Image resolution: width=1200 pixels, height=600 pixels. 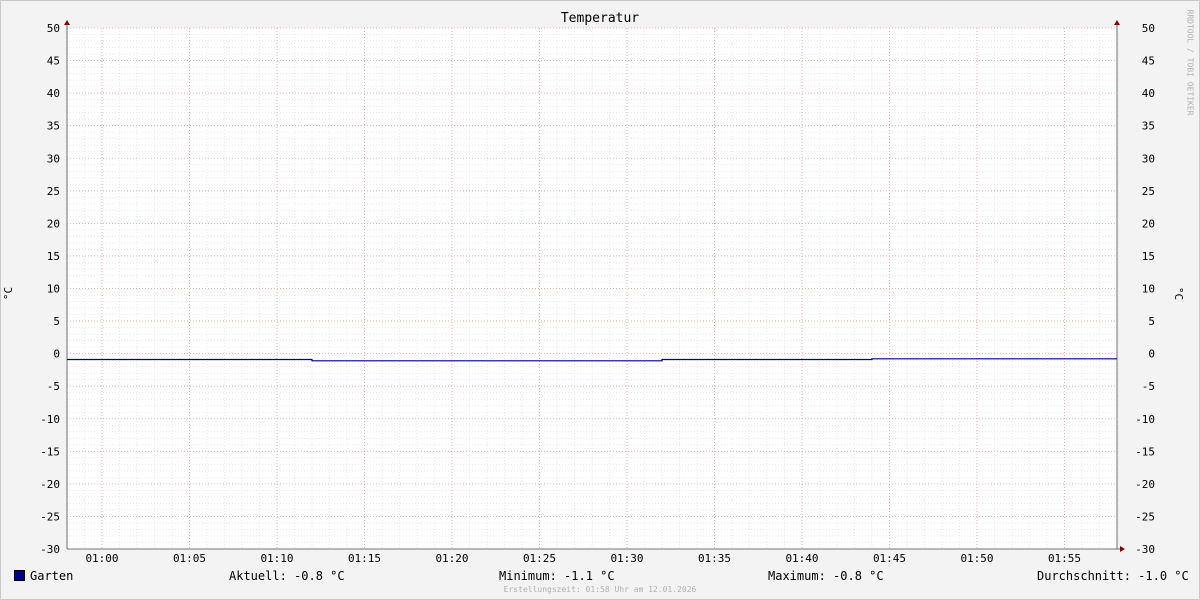 I want to click on y-tick-label-left: 30, so click(x=53, y=158).